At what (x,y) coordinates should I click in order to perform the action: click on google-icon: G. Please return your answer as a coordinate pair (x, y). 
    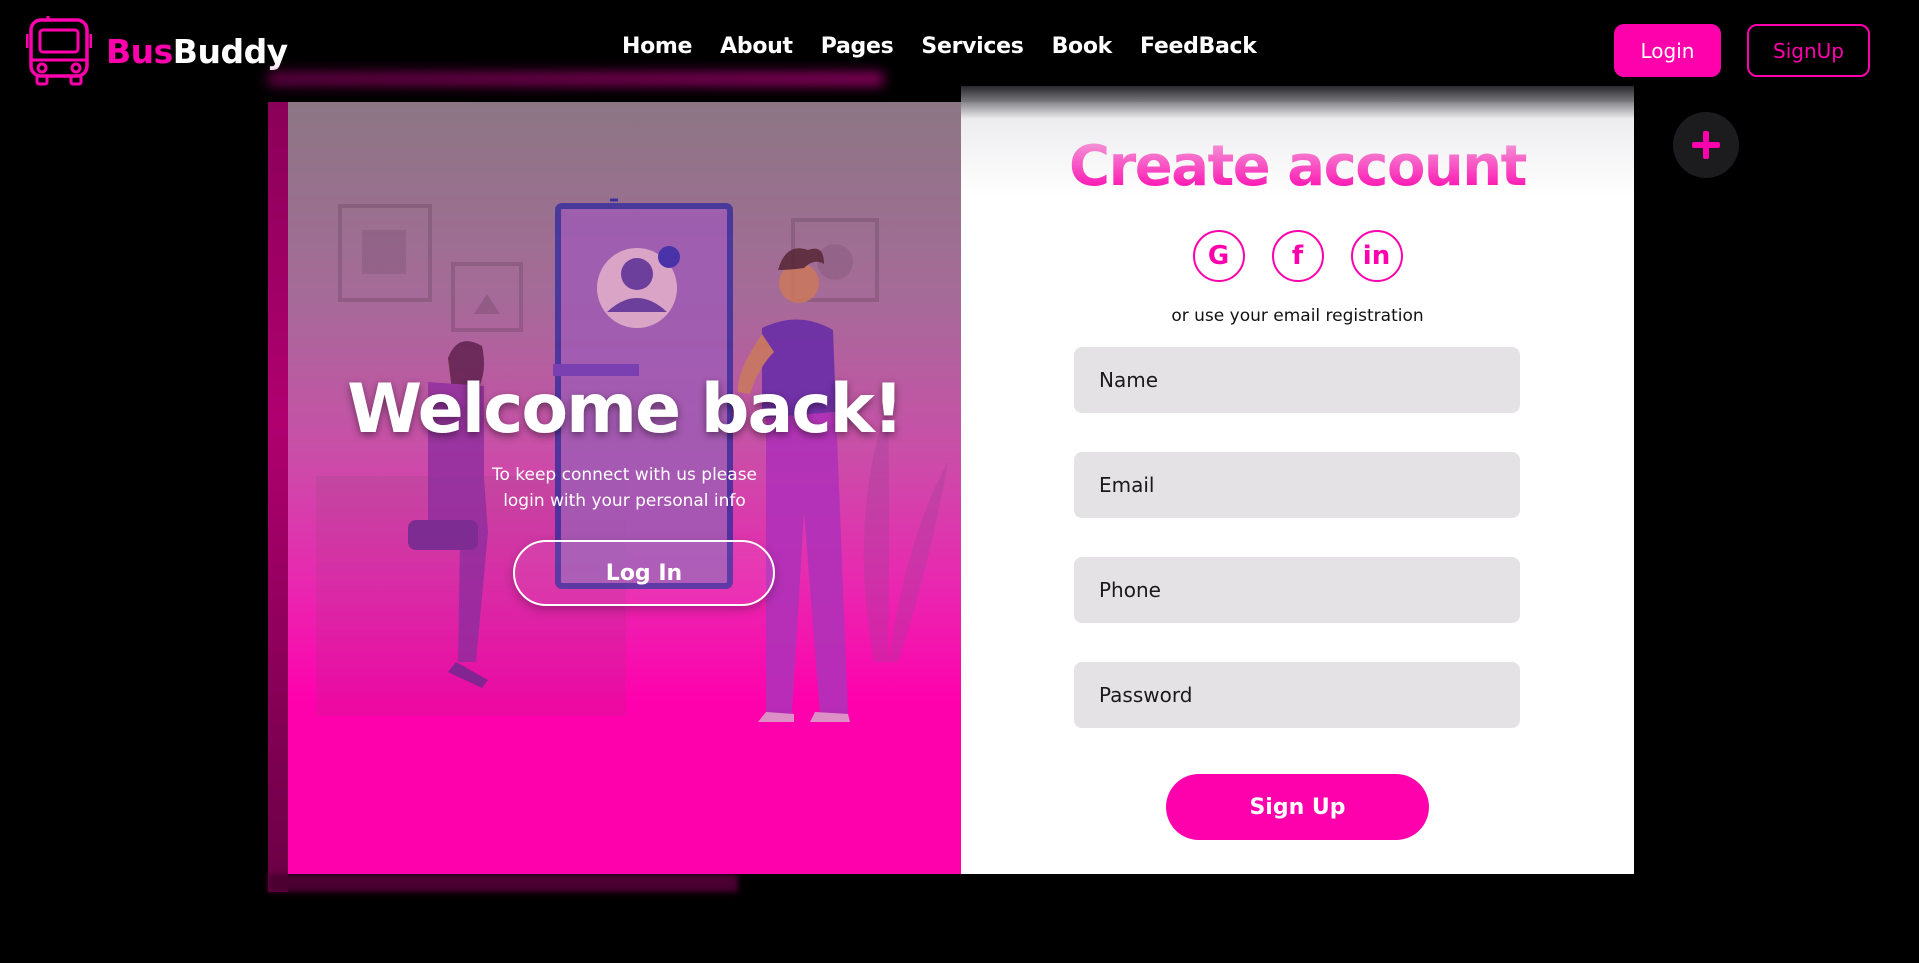
    Looking at the image, I should click on (1218, 256).